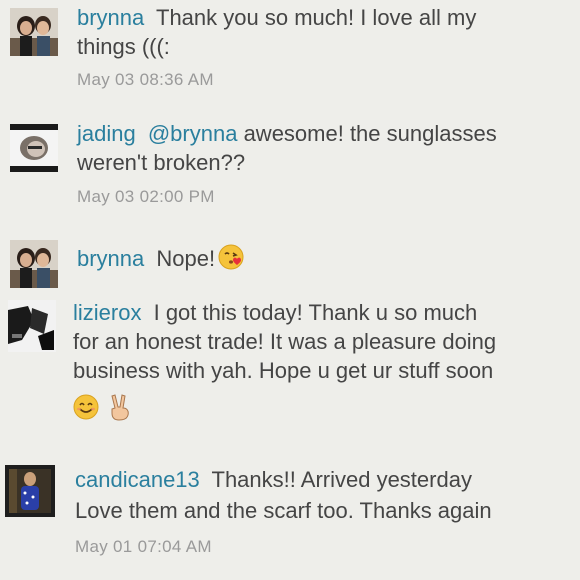  I want to click on comment-text: brynna Nope!, so click(327, 258).